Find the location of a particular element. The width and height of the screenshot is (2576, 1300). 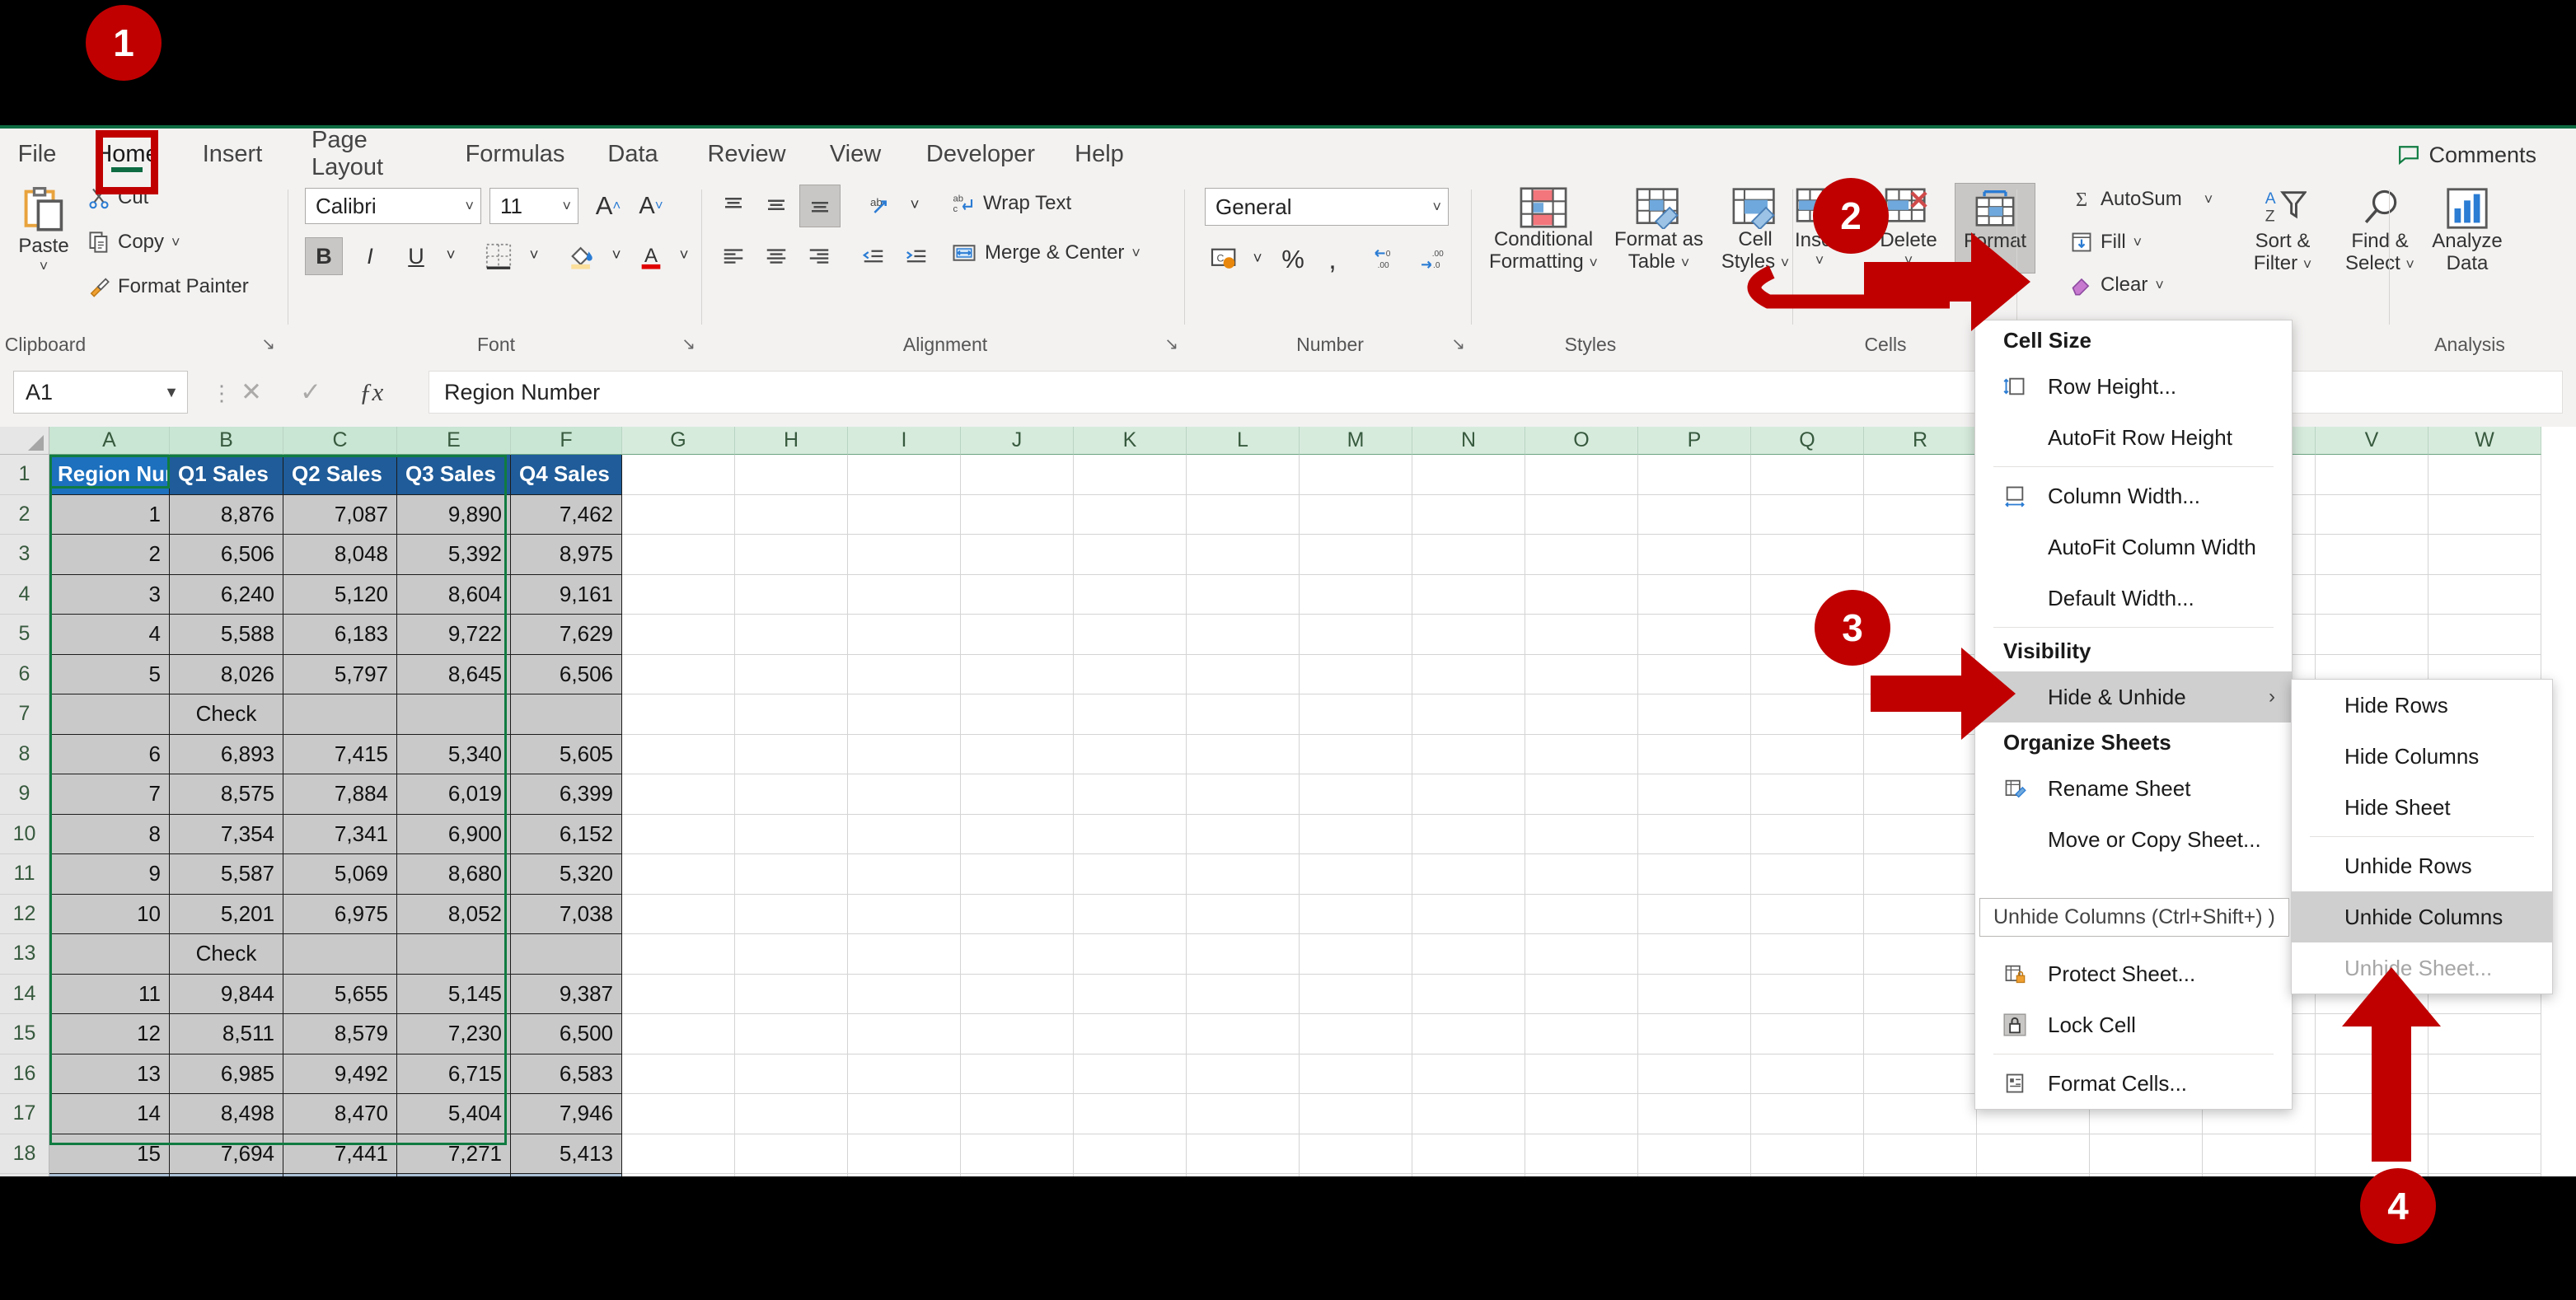

fill-color-chevron-icon: ˅ is located at coordinates (616, 256).